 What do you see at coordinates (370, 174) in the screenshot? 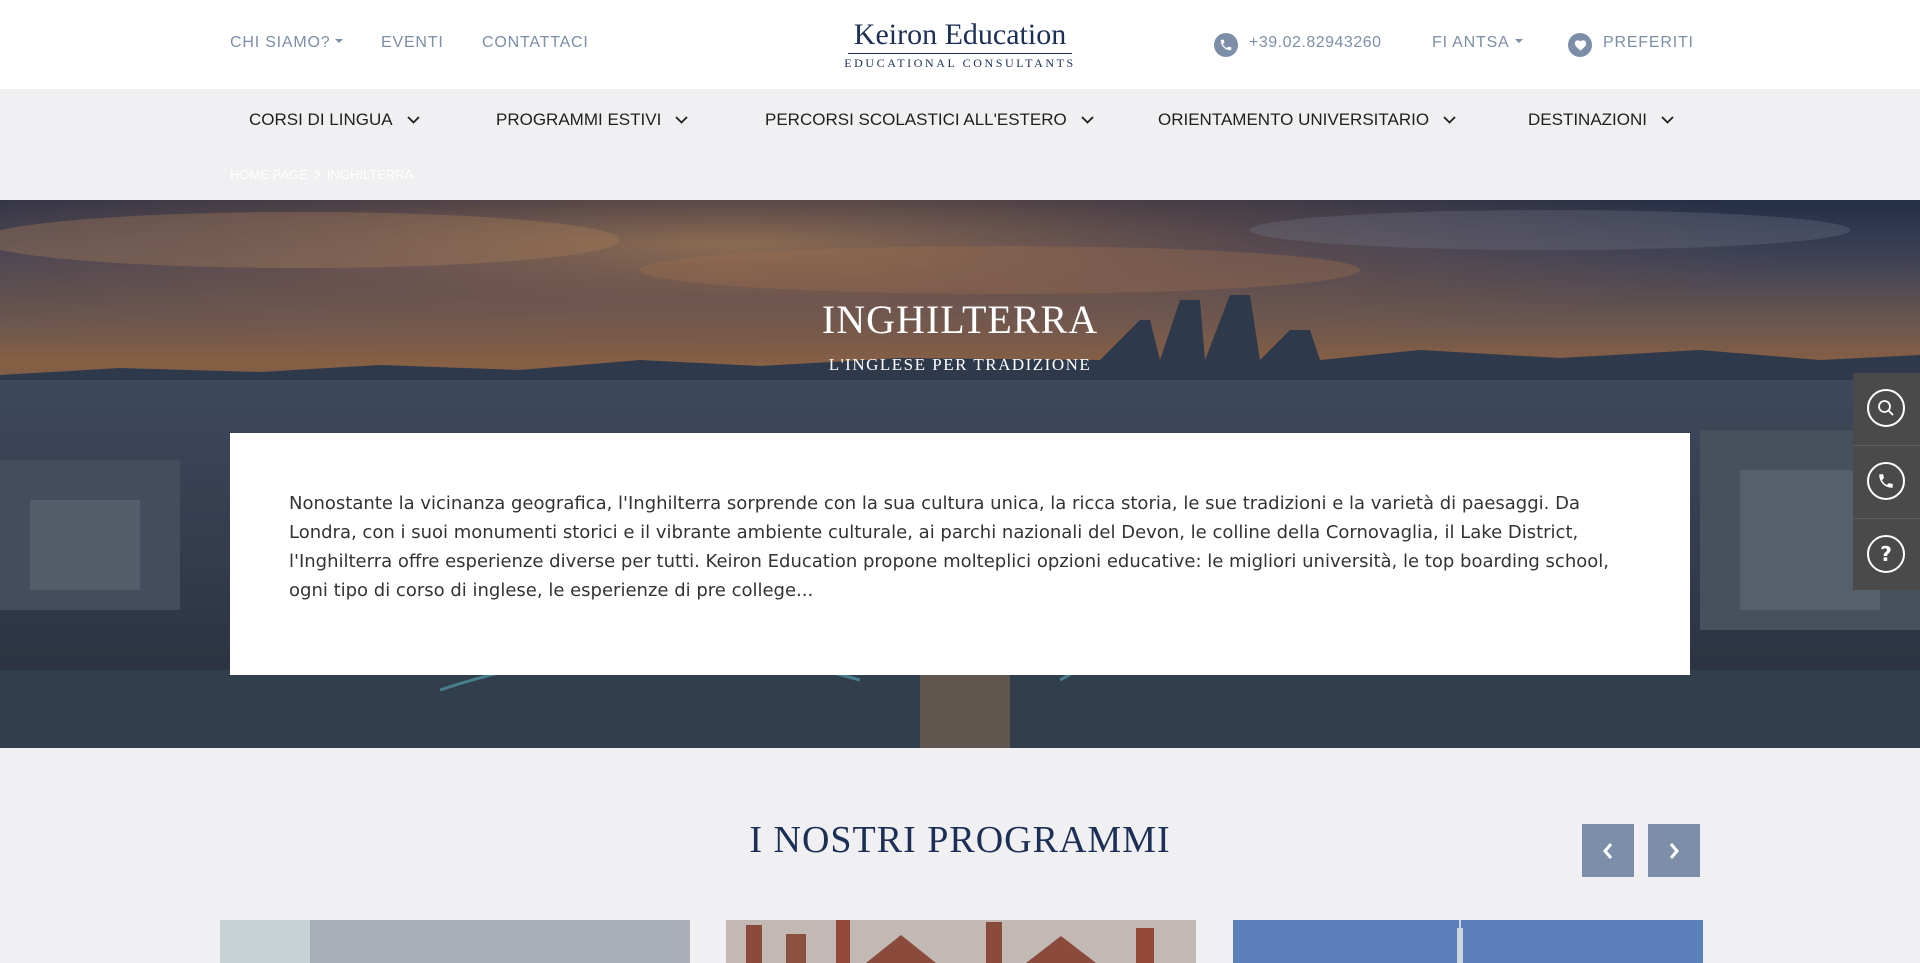
I see `breadcrumb-current: INGHILTERRA` at bounding box center [370, 174].